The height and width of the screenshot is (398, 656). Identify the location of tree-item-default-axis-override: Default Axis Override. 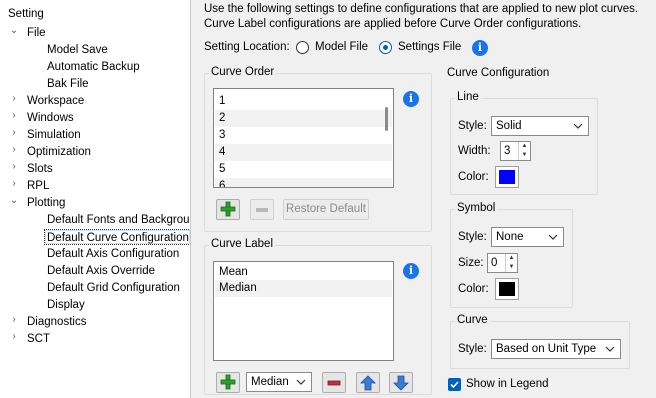
(101, 271).